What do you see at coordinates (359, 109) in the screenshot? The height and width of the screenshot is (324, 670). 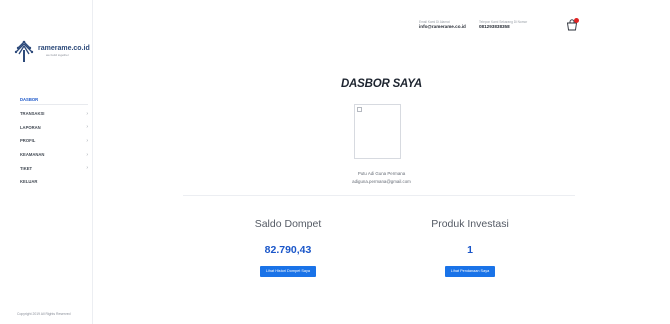 I see `broken-image-icon` at bounding box center [359, 109].